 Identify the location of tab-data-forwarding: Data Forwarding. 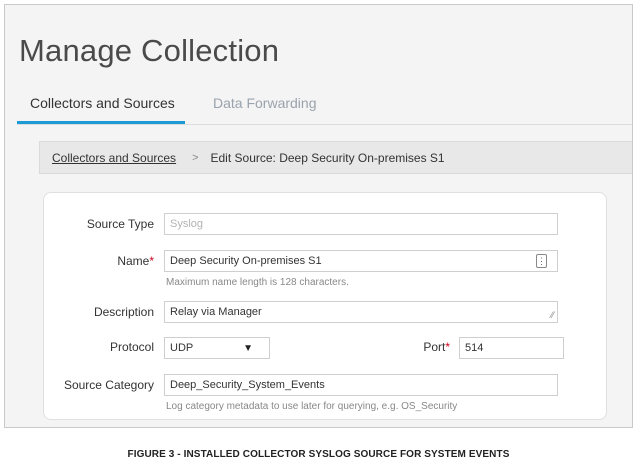
(265, 108).